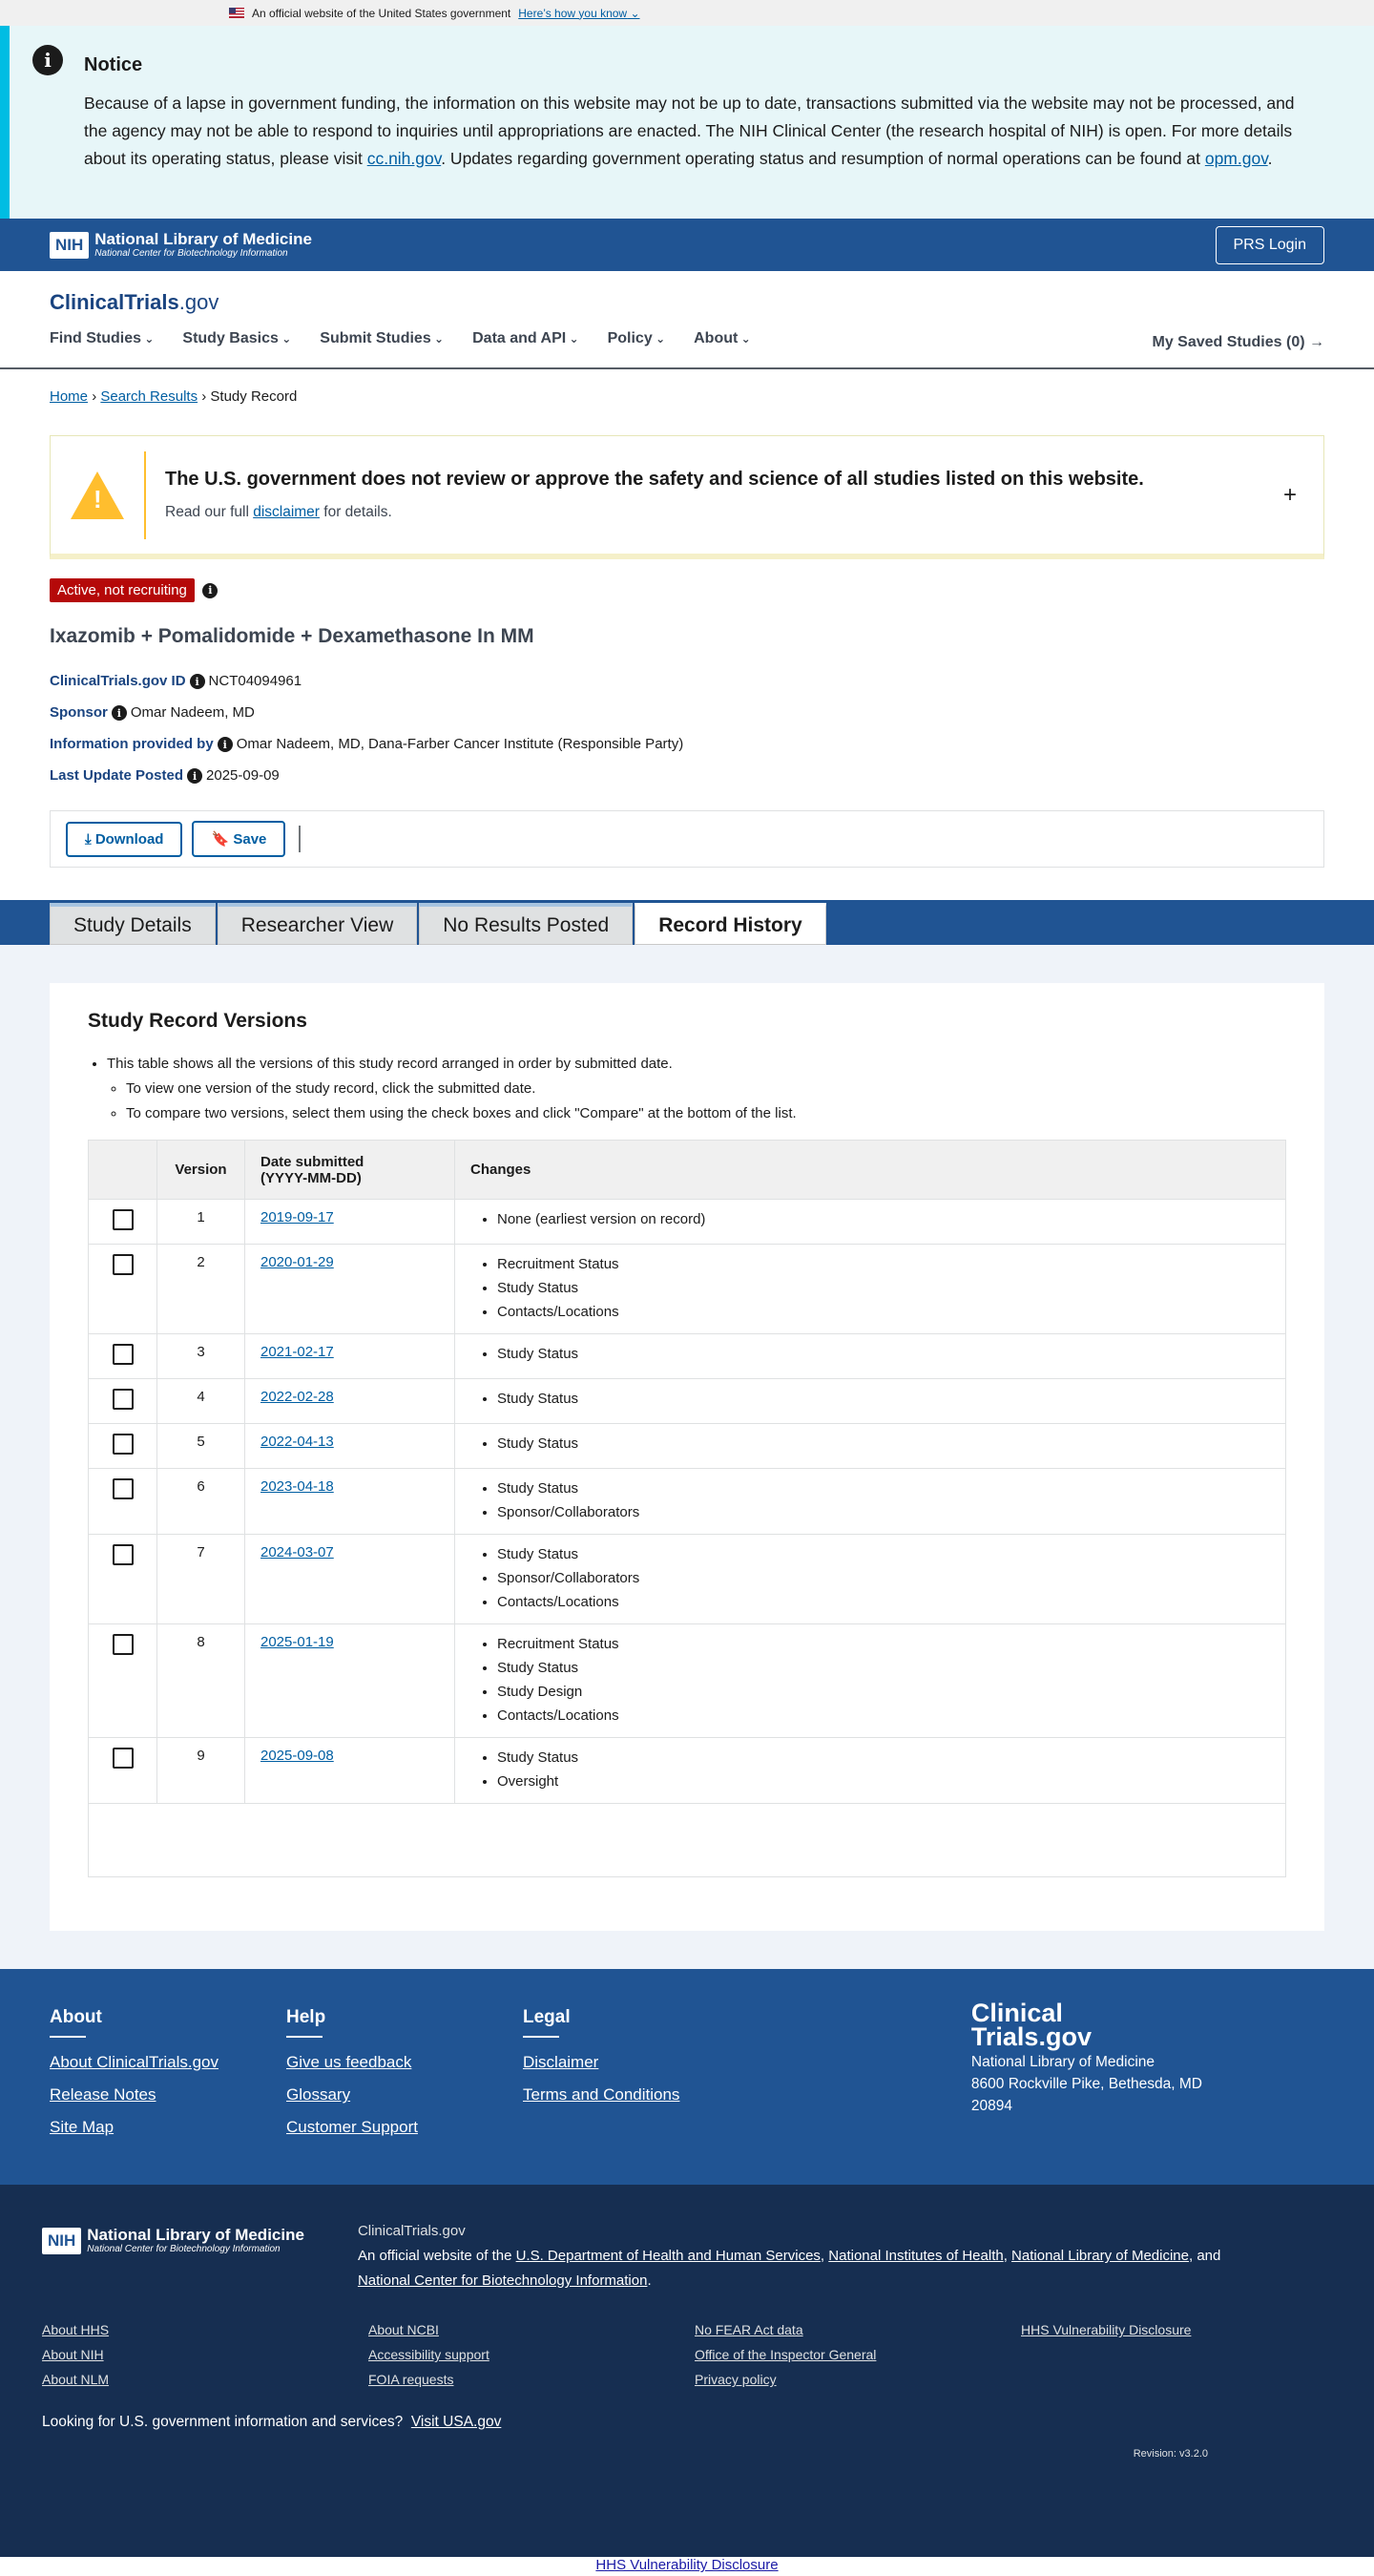 The image size is (1374, 2576). Describe the element at coordinates (205, 2379) in the screenshot. I see `footer-link: About NLM` at that location.